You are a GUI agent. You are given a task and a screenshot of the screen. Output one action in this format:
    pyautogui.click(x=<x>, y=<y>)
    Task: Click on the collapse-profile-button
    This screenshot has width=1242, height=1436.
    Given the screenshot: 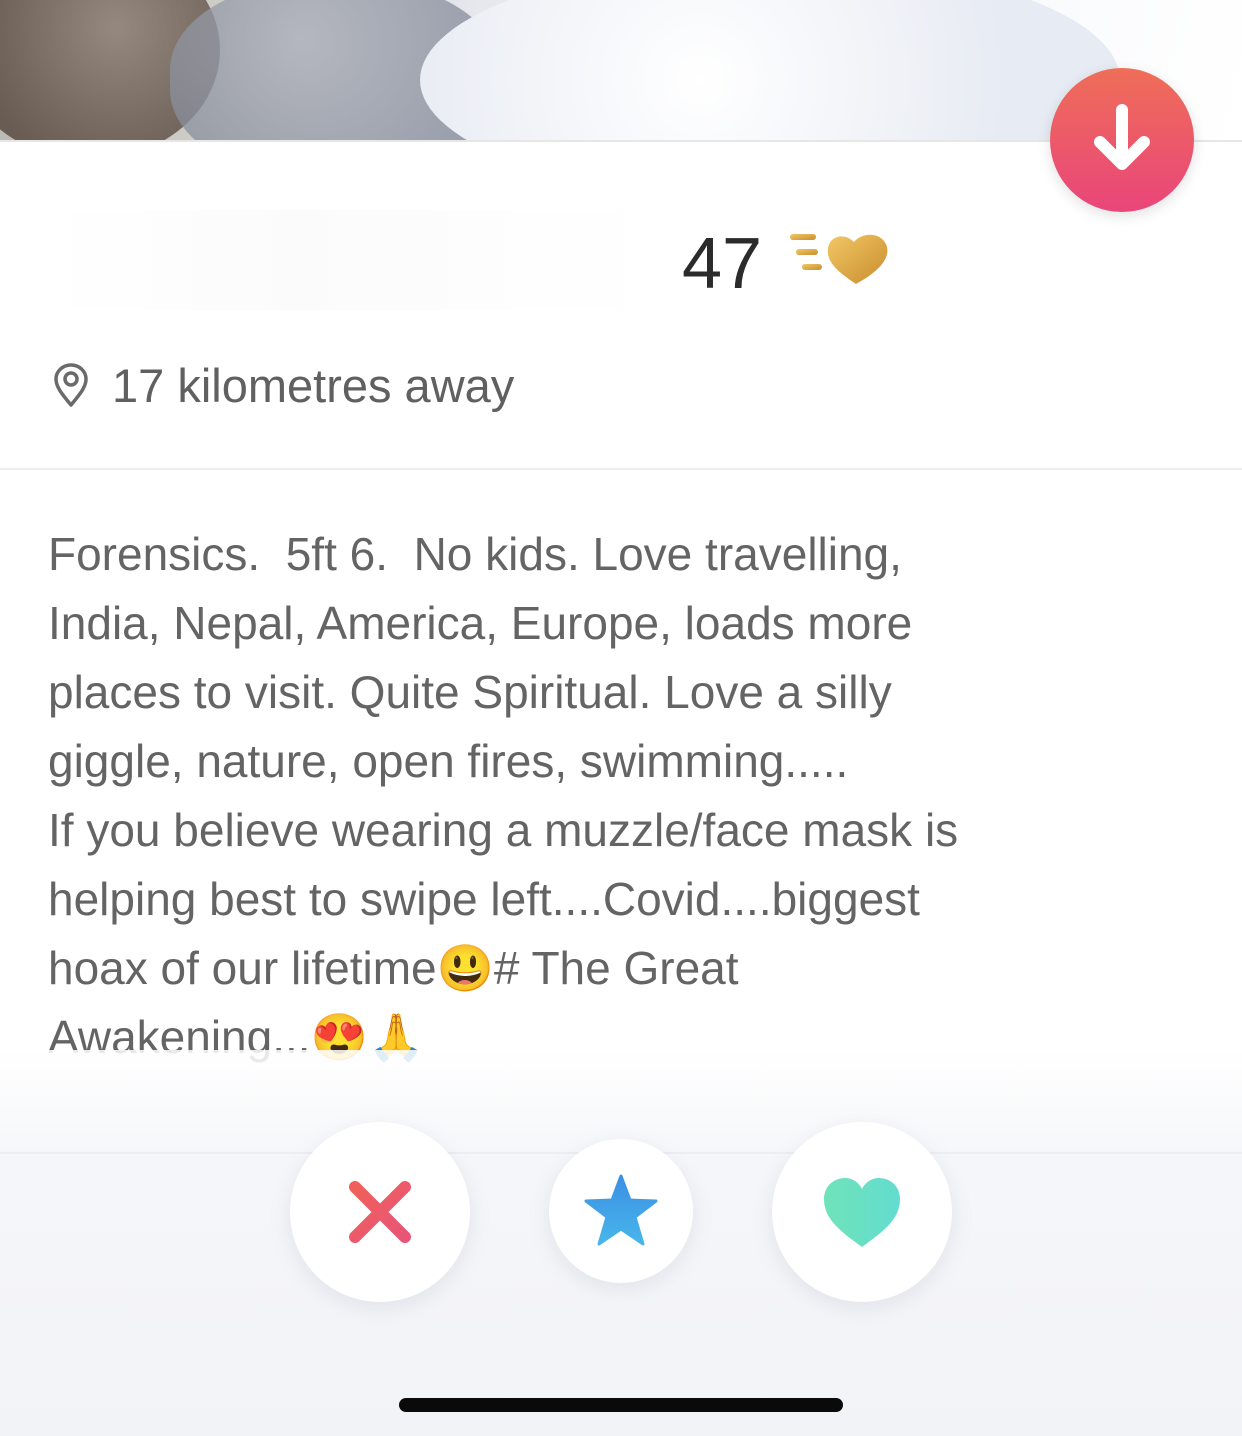 What is the action you would take?
    pyautogui.click(x=1122, y=140)
    